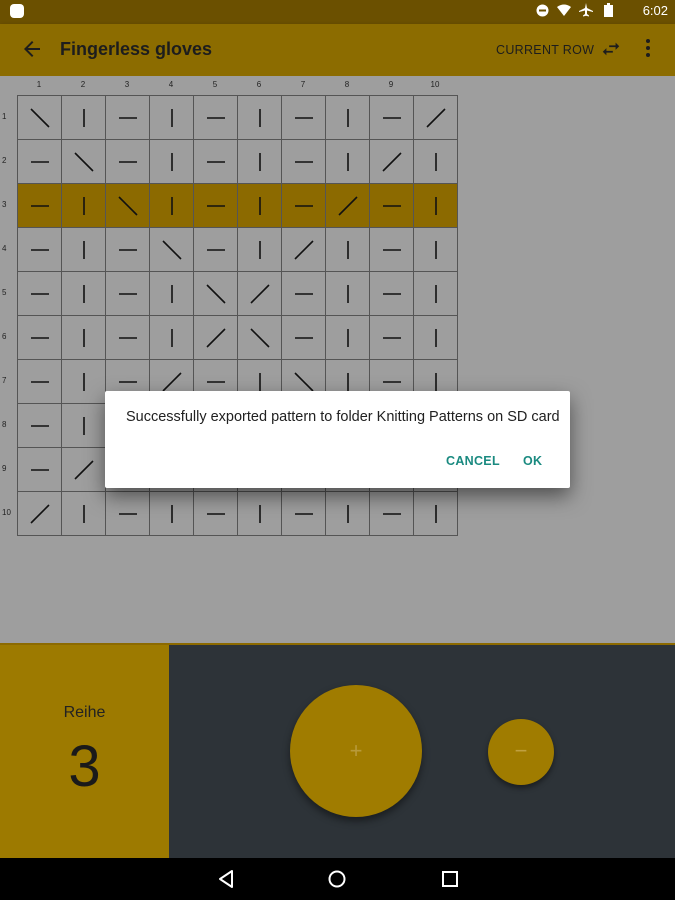  What do you see at coordinates (611, 49) in the screenshot?
I see `swap-icon` at bounding box center [611, 49].